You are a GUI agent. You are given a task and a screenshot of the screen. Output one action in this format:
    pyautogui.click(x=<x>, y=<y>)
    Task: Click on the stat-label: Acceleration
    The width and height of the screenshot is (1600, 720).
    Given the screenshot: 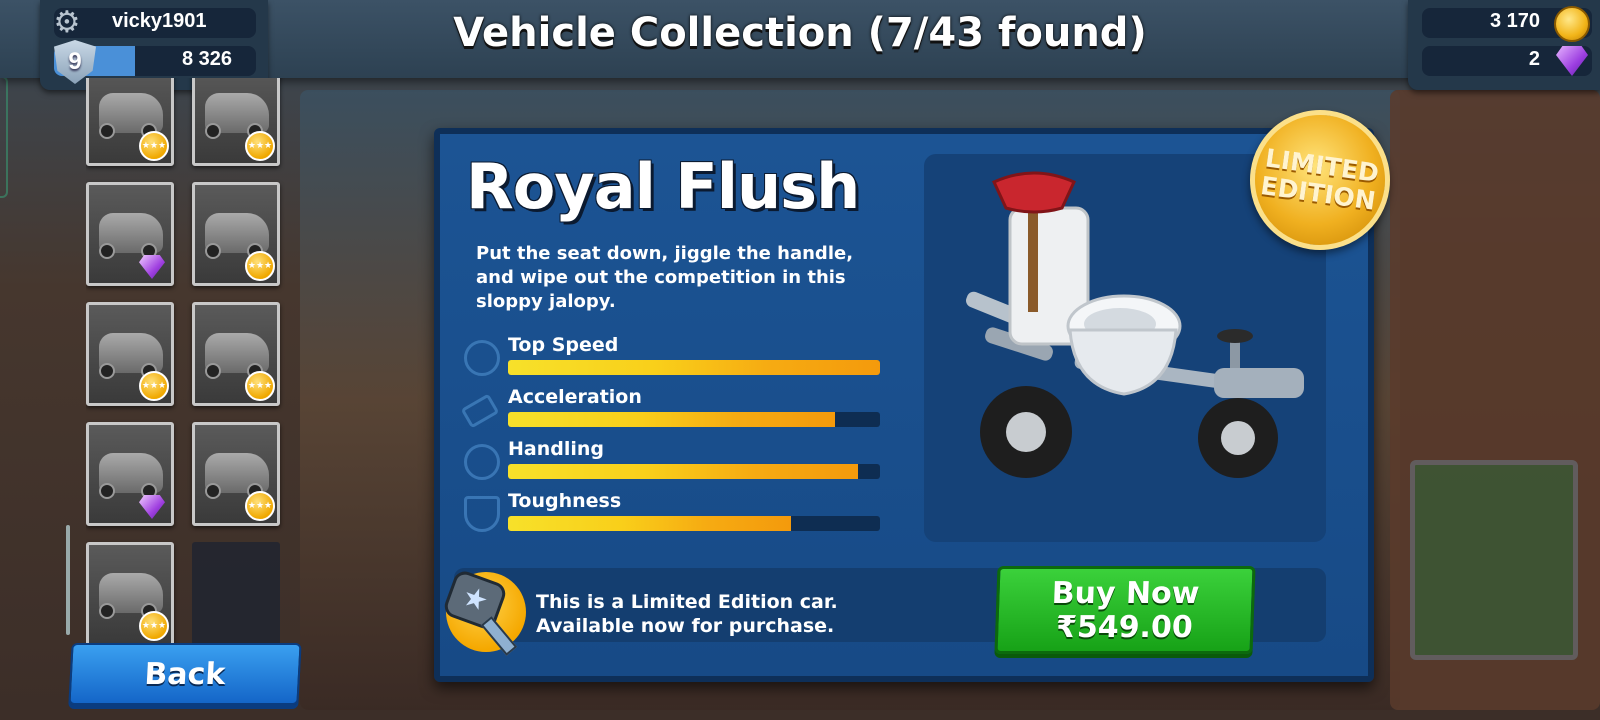 What is the action you would take?
    pyautogui.click(x=575, y=397)
    